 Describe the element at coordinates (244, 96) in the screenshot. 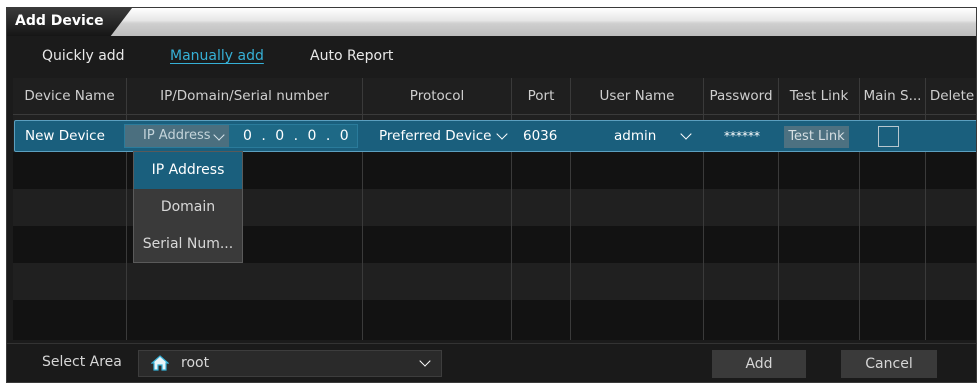

I see `column-header-address: IP/Domain/Serial number` at that location.